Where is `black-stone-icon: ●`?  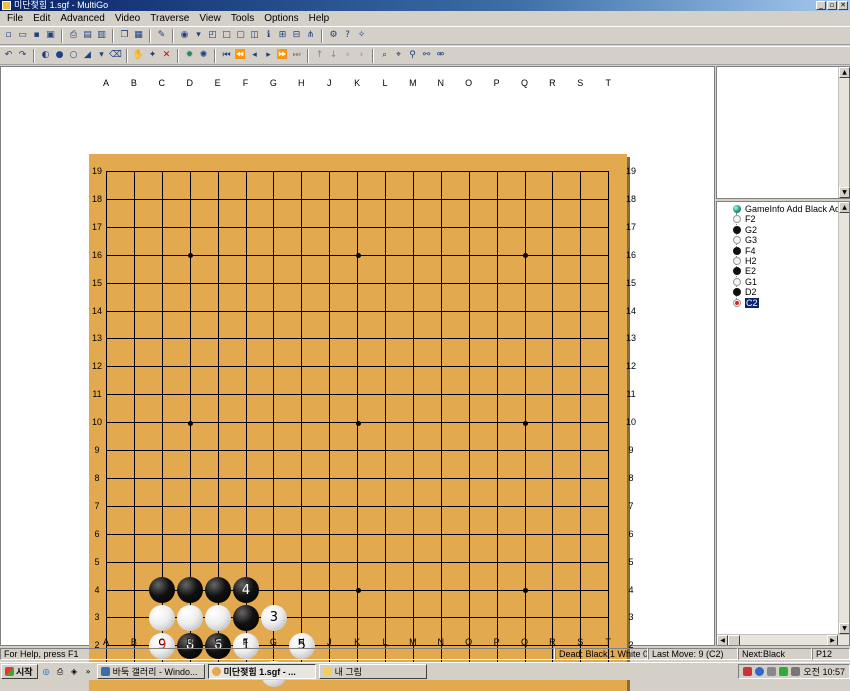
black-stone-icon: ● is located at coordinates (59, 55).